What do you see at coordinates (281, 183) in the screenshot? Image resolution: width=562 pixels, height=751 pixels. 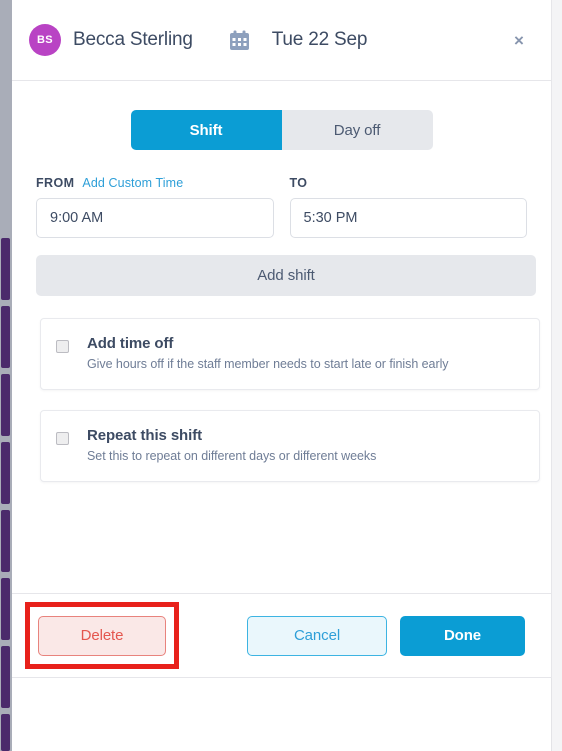 I see `time-field-labels: FROM Add Custom Time TO` at bounding box center [281, 183].